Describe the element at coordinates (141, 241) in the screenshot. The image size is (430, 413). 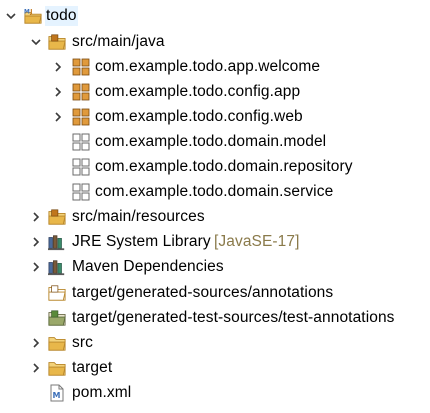
I see `tree-item-label: JRE System Library` at that location.